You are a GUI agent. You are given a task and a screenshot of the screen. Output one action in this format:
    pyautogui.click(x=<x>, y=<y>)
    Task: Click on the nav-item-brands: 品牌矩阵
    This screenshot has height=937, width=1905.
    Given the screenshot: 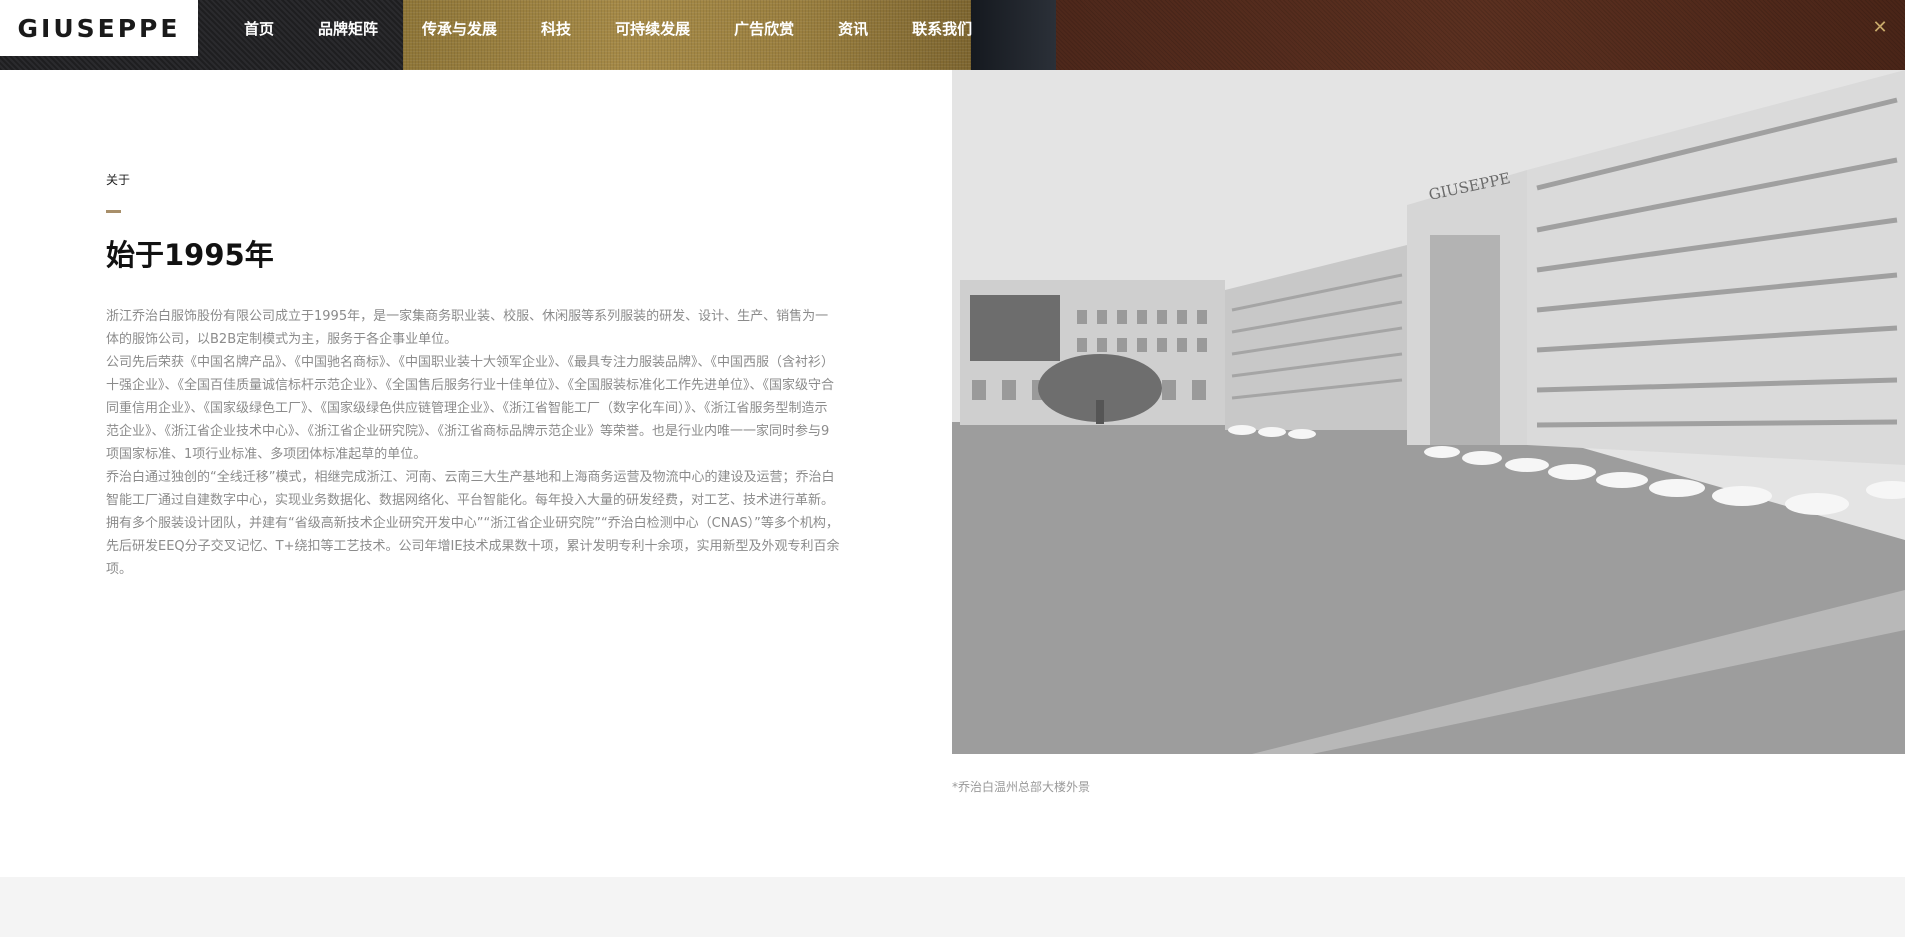 What is the action you would take?
    pyautogui.click(x=348, y=28)
    